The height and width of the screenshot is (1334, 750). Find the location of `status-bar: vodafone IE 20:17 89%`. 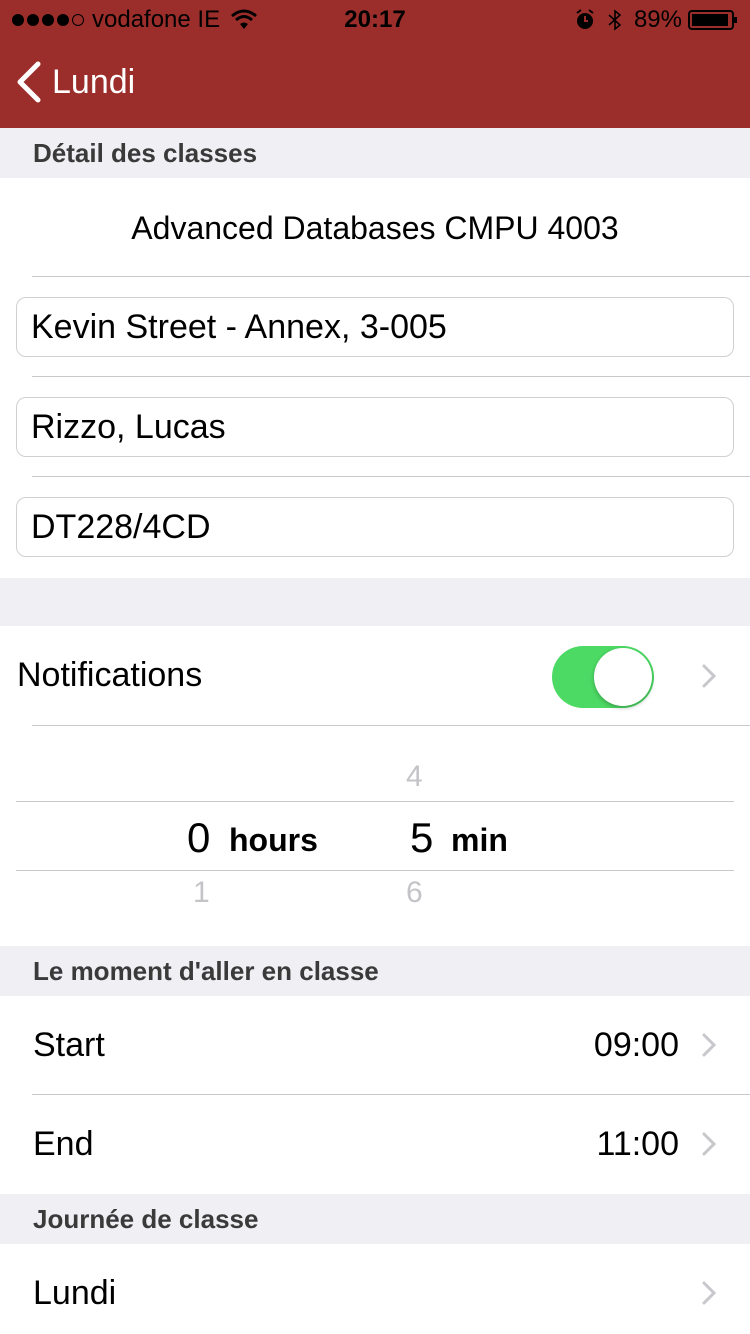

status-bar: vodafone IE 20:17 89% is located at coordinates (375, 20).